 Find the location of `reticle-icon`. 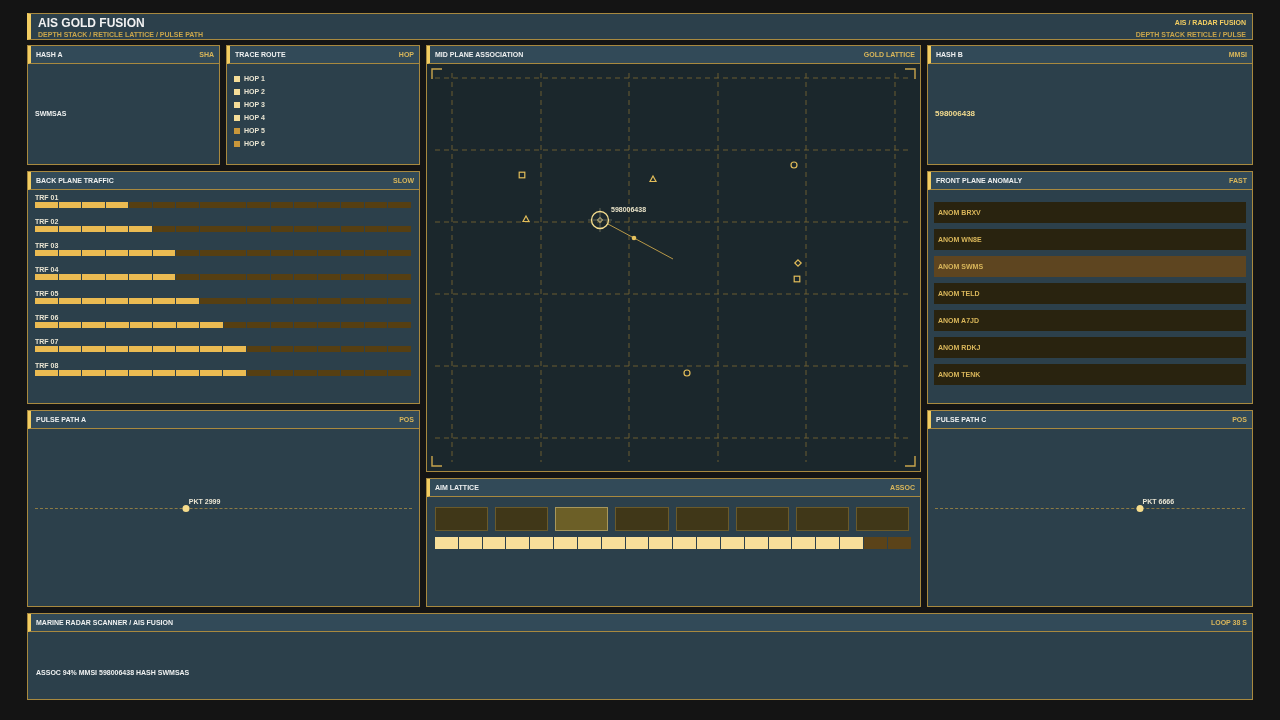

reticle-icon is located at coordinates (600, 220).